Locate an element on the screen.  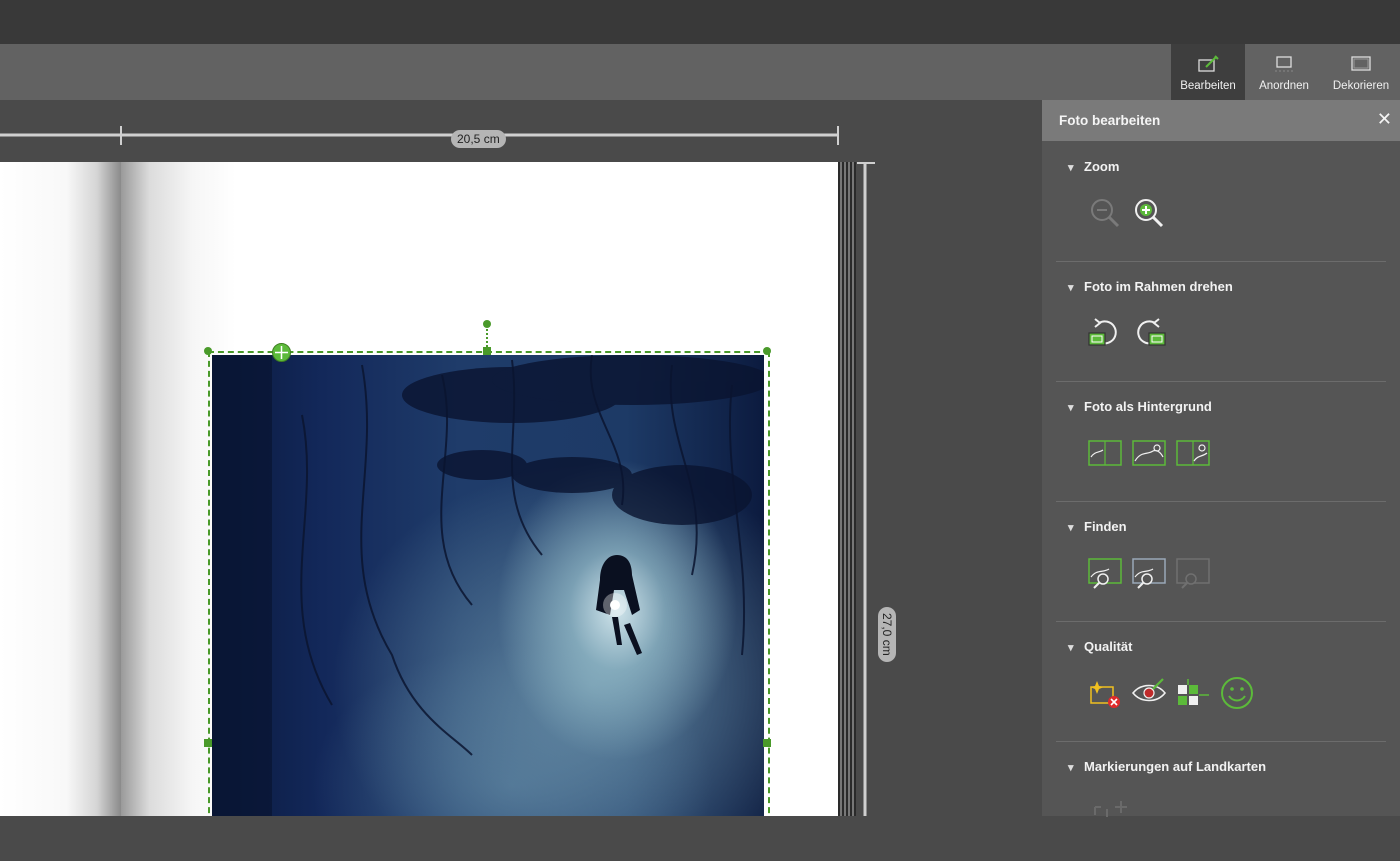
tab-dekorieren-label: Dekorieren is located at coordinates (1361, 86).